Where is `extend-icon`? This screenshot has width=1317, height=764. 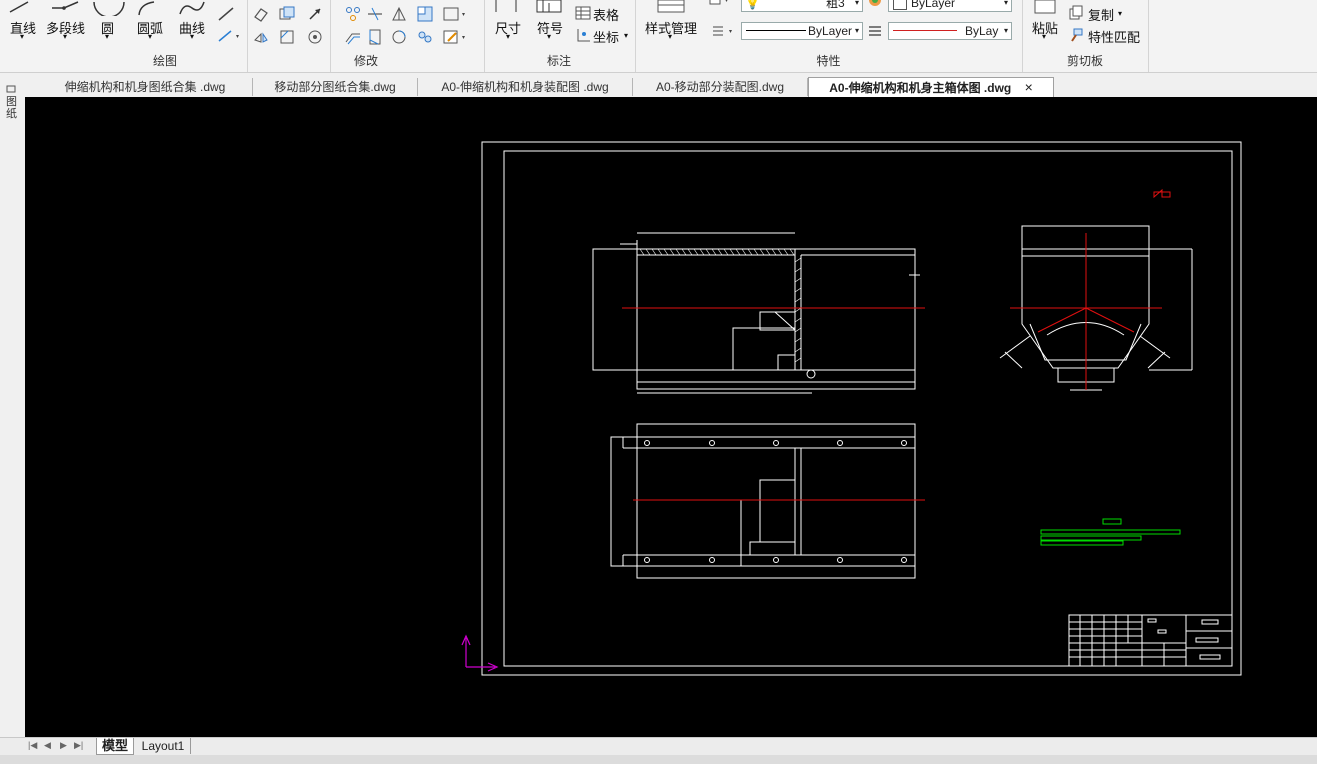
extend-icon is located at coordinates (375, 37).